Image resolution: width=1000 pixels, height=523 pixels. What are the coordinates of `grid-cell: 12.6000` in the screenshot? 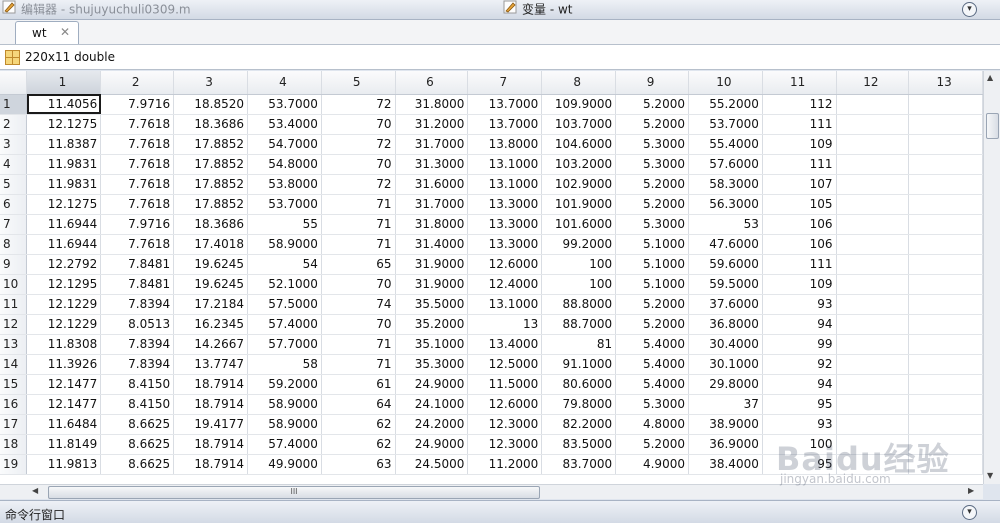 It's located at (505, 264).